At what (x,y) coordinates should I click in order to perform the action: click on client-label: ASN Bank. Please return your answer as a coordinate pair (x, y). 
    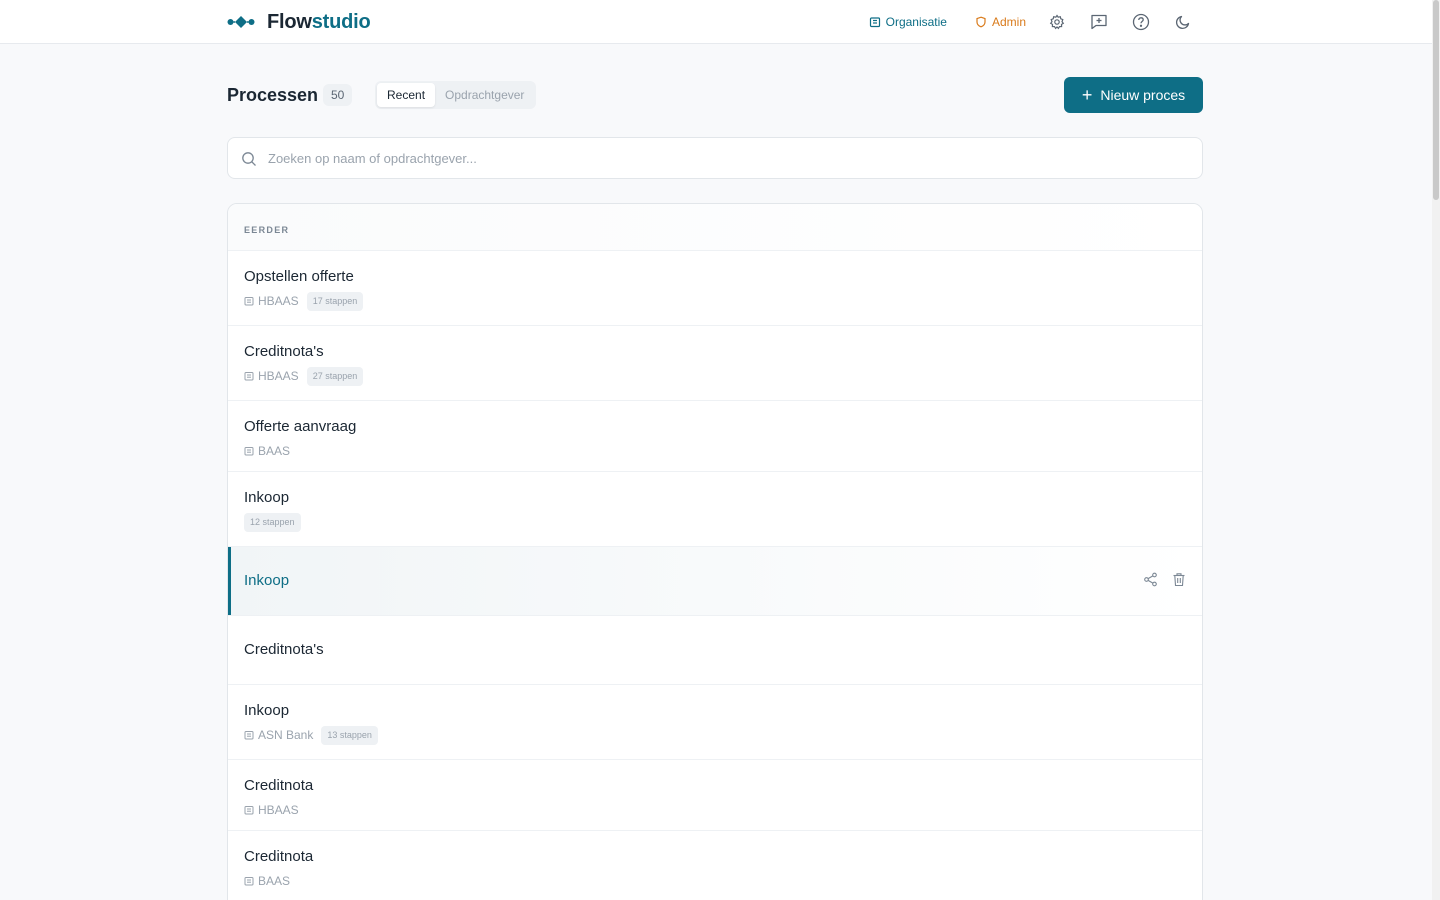
    Looking at the image, I should click on (278, 735).